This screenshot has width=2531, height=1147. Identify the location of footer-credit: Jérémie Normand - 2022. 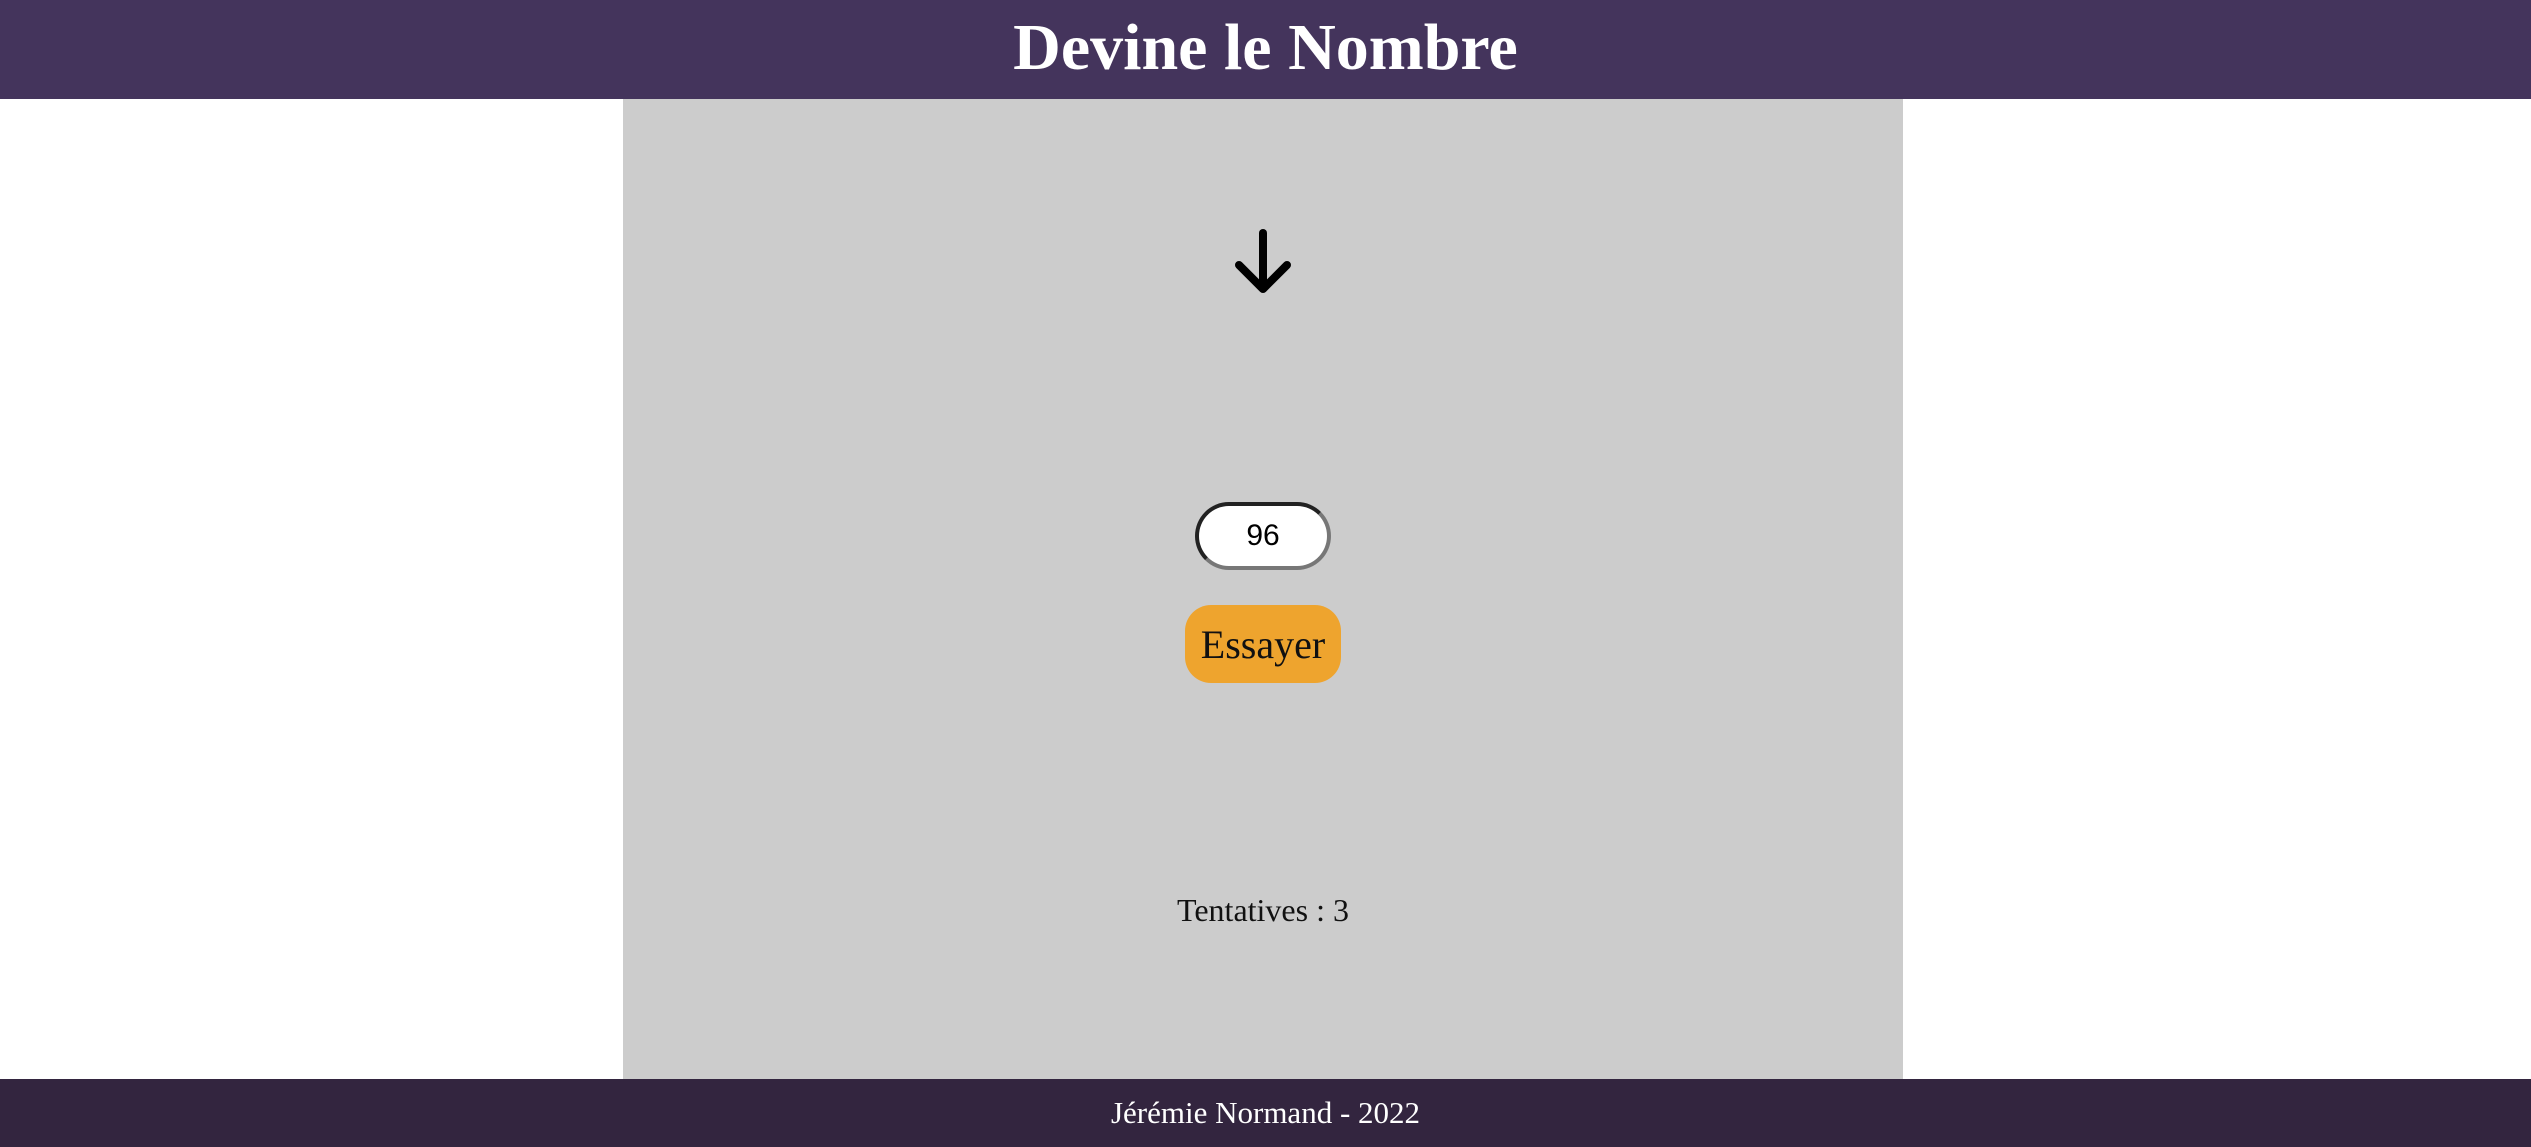
(1265, 1112).